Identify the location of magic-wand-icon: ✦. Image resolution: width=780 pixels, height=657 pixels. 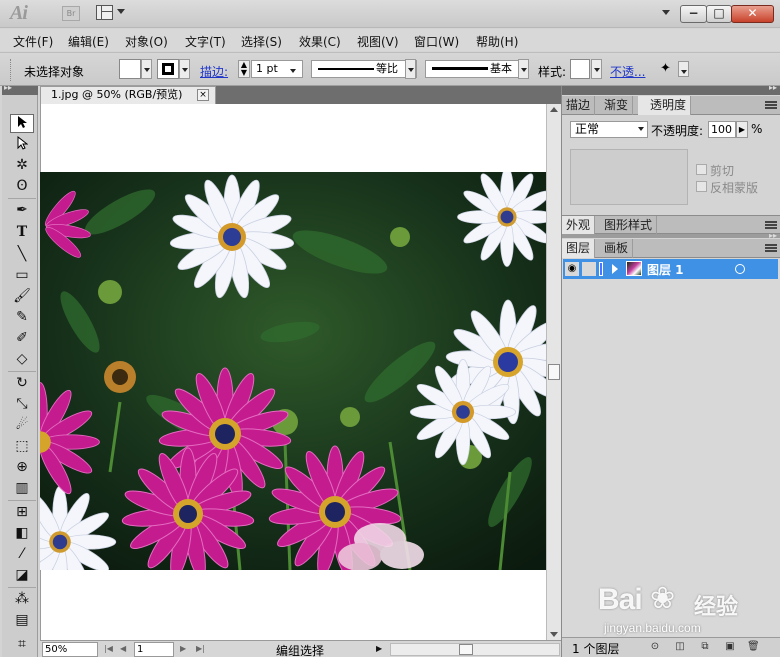
(668, 69).